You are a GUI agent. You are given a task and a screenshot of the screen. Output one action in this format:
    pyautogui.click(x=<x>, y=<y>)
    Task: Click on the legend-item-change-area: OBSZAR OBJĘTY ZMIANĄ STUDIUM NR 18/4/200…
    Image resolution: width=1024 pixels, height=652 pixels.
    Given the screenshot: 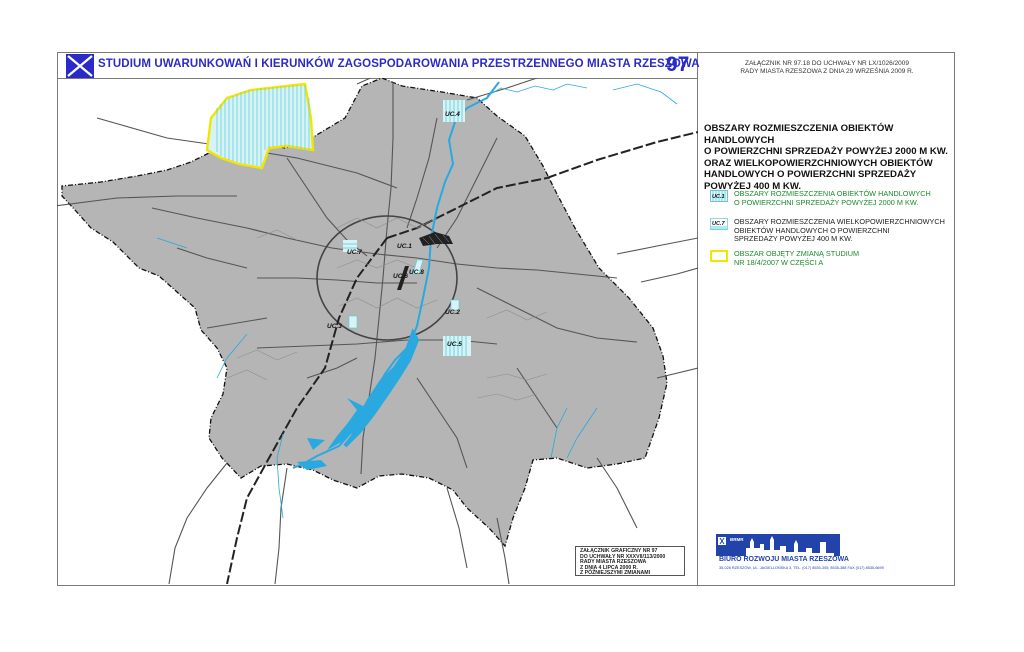 What is the action you would take?
    pyautogui.click(x=830, y=259)
    